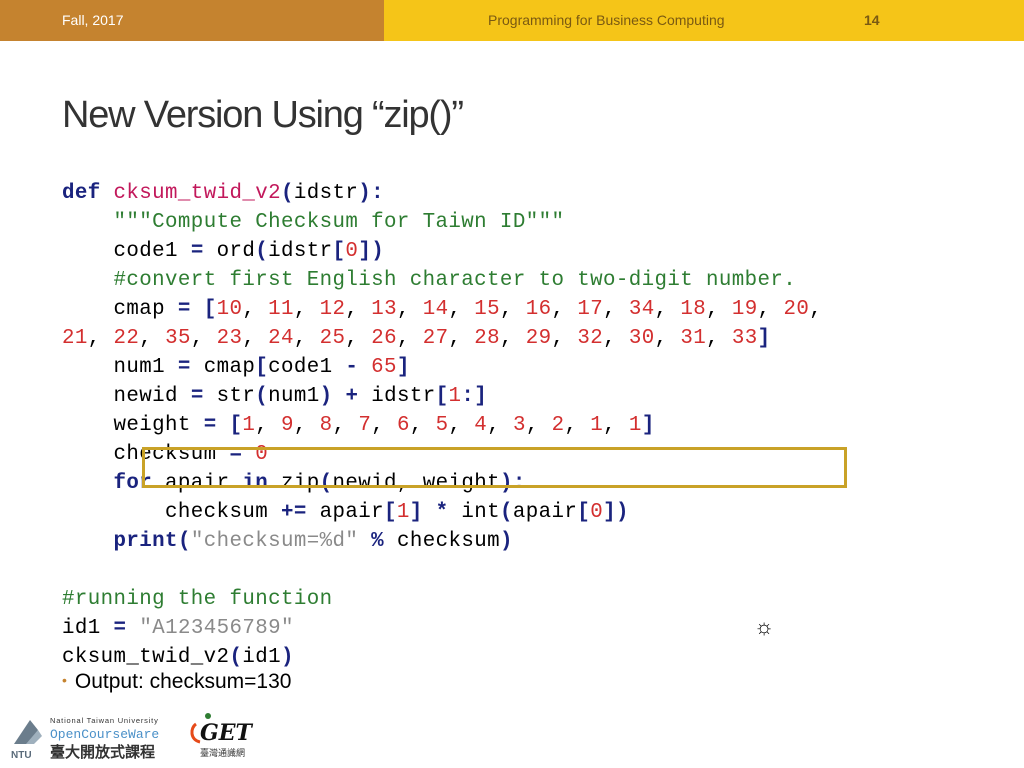 The width and height of the screenshot is (1024, 768). I want to click on header-date: Fall, 2017, so click(93, 20).